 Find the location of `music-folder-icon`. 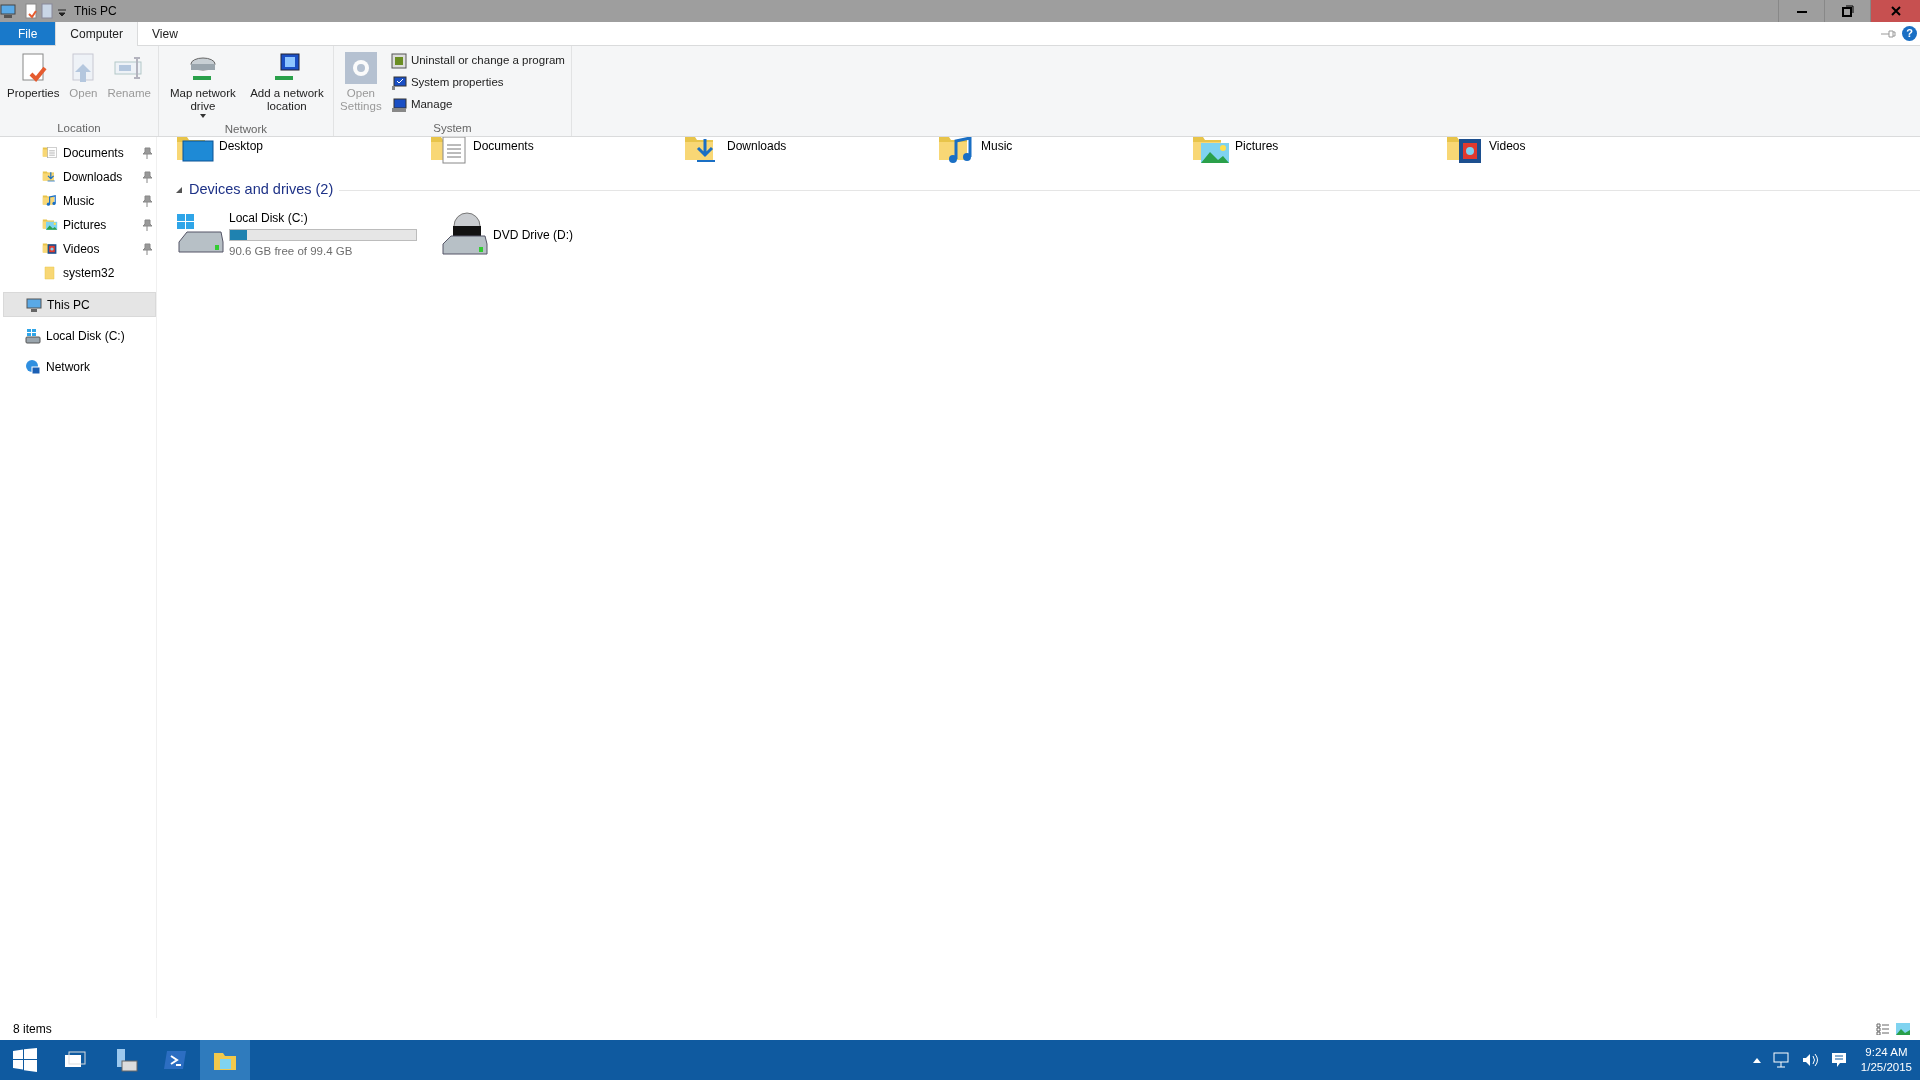

music-folder-icon is located at coordinates (50, 201).